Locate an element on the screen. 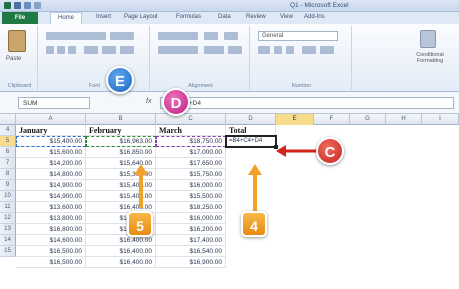 The width and height of the screenshot is (459, 289). formula-input: =B4+C4+D4 is located at coordinates (307, 103).